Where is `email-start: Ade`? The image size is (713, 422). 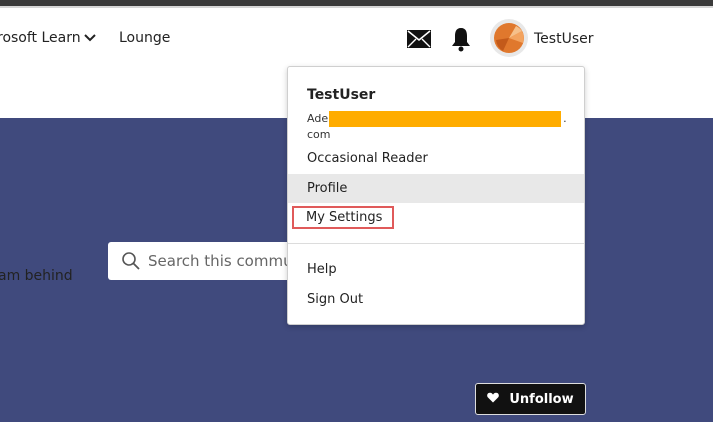 email-start: Ade is located at coordinates (318, 118).